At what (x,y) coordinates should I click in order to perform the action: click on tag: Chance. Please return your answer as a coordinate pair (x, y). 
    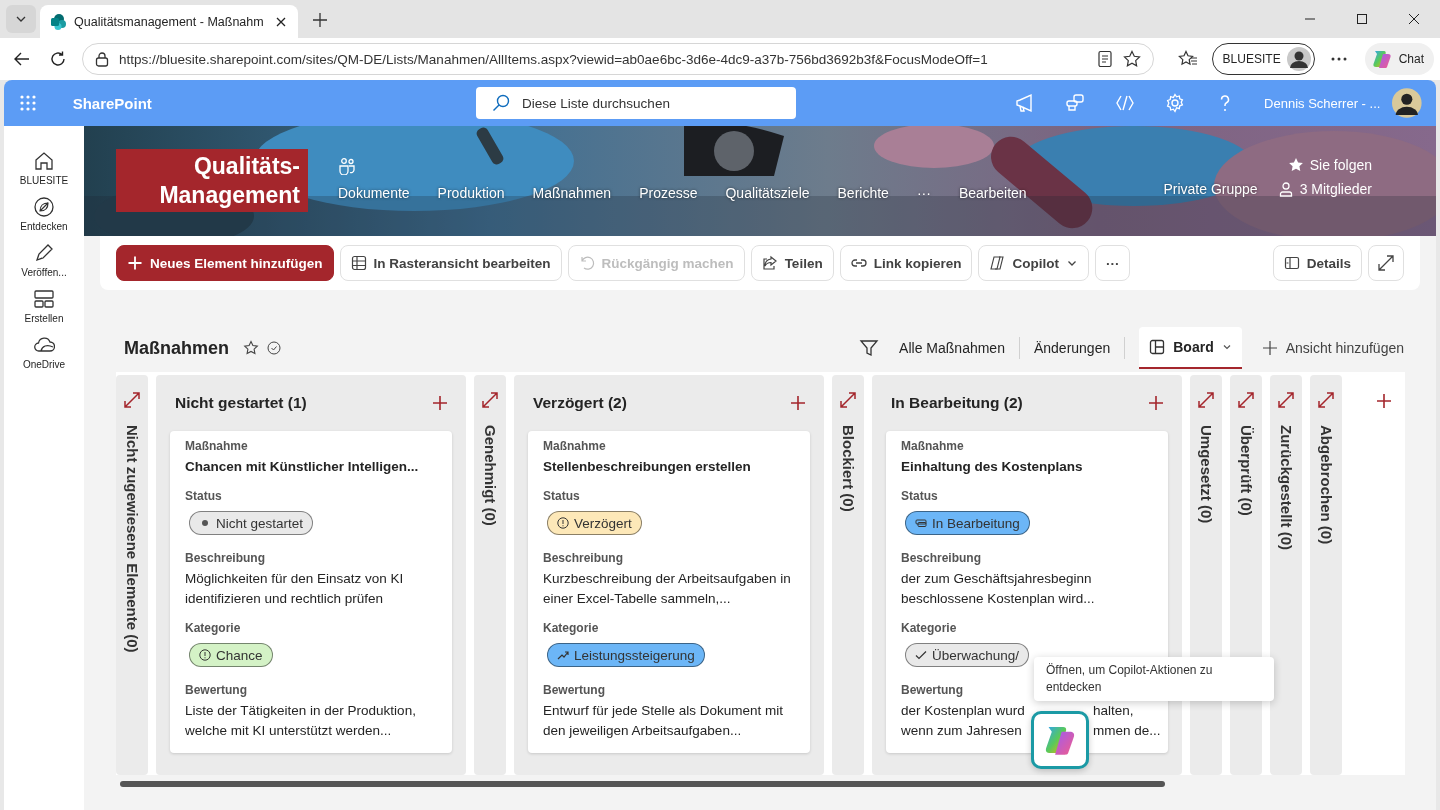
    Looking at the image, I should click on (231, 655).